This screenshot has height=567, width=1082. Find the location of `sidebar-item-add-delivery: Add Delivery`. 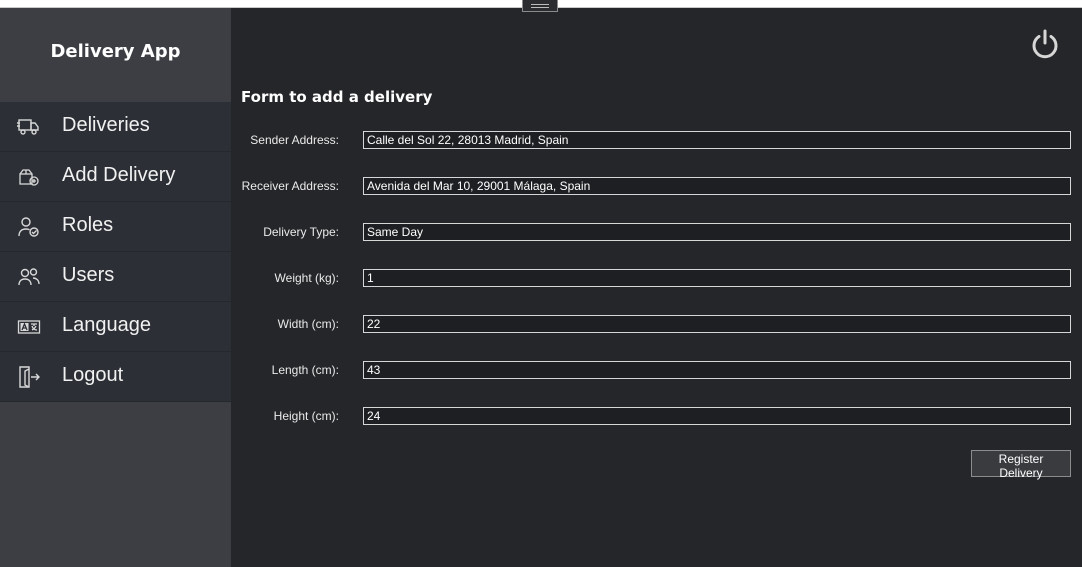

sidebar-item-add-delivery: Add Delivery is located at coordinates (115, 177).